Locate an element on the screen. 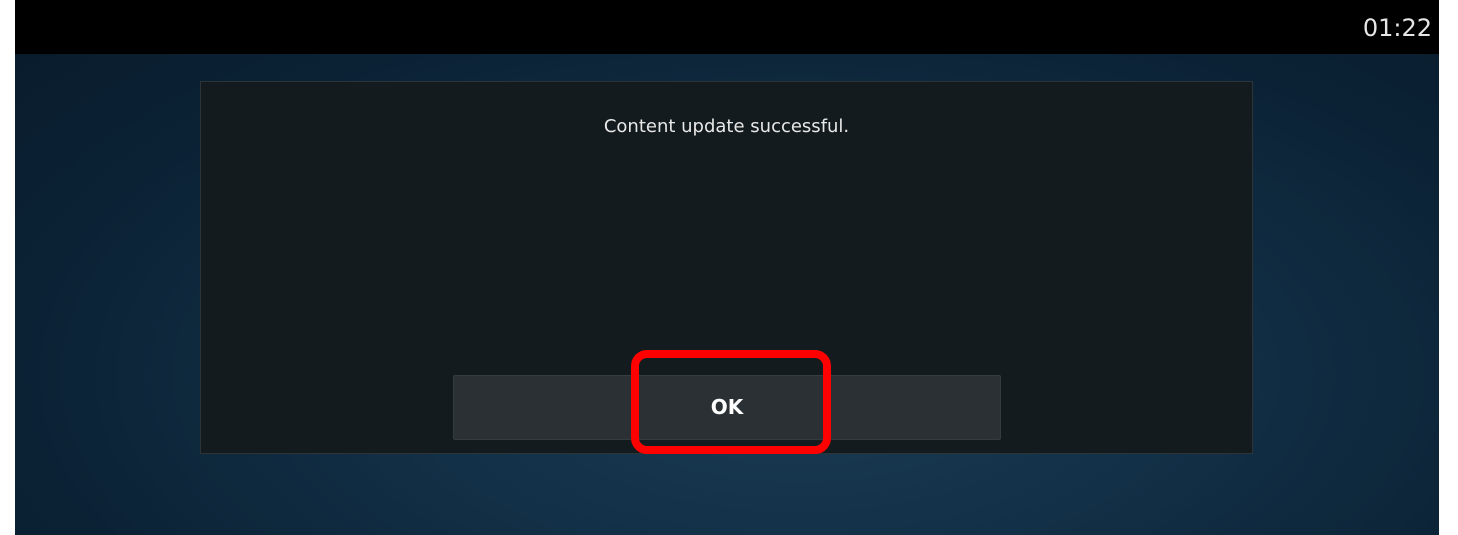  status-bar: 01:22 is located at coordinates (727, 27).